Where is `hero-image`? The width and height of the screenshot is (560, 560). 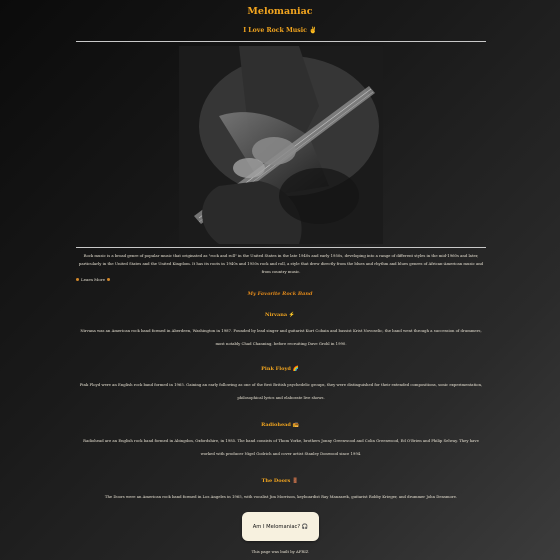
hero-image is located at coordinates (281, 145).